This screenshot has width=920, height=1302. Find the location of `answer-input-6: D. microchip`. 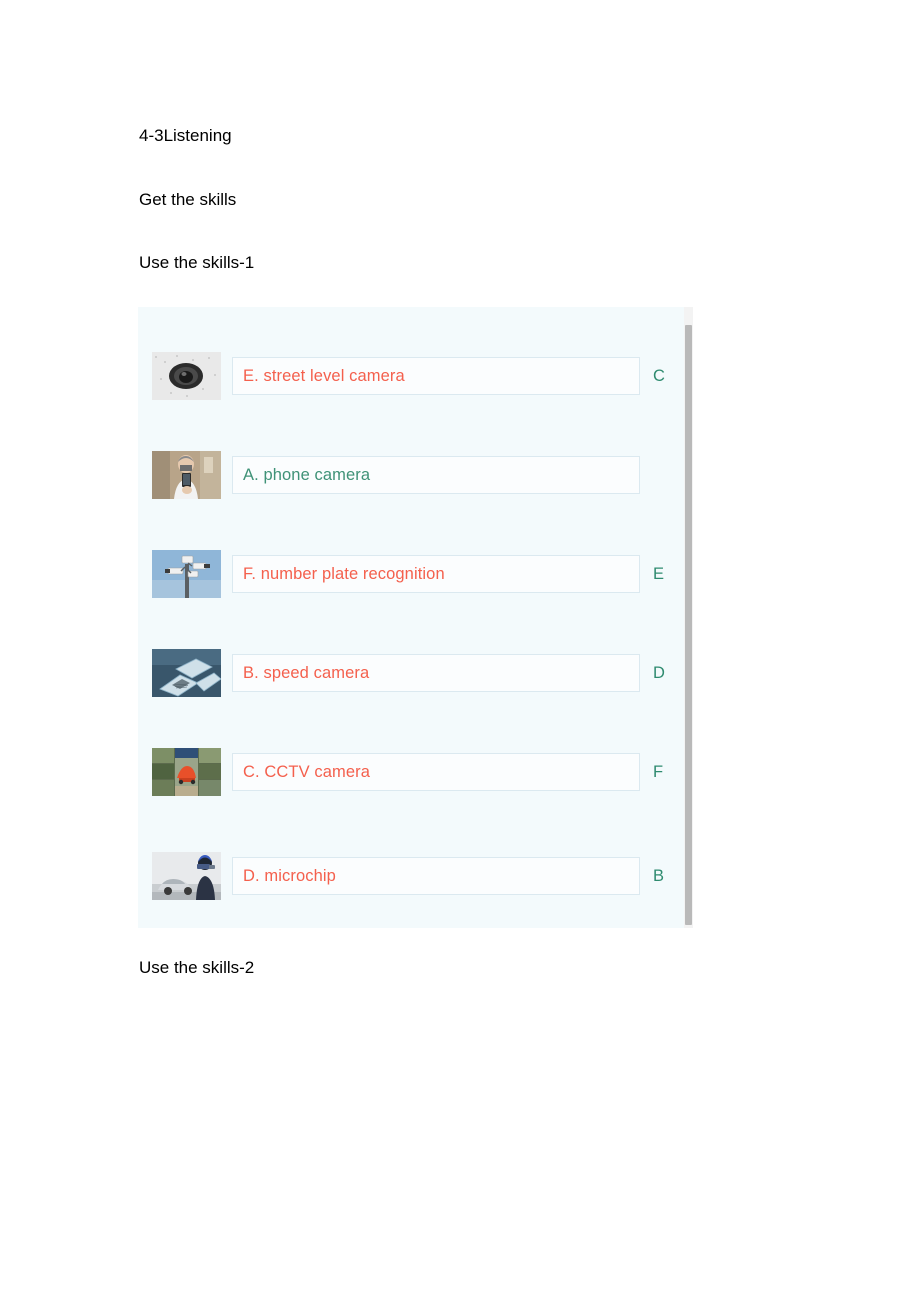

answer-input-6: D. microchip is located at coordinates (436, 876).